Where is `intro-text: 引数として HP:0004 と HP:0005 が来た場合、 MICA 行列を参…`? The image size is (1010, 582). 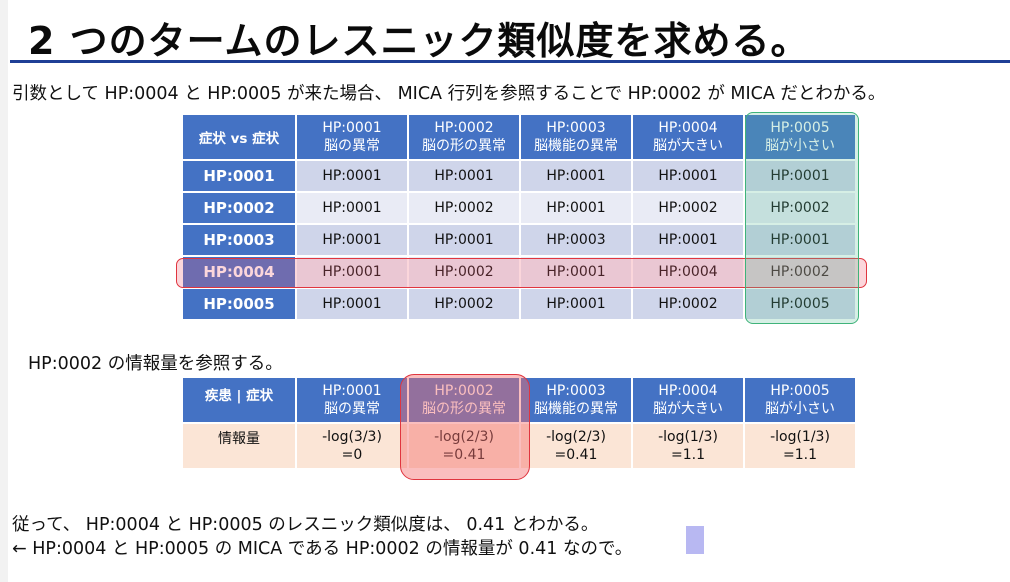
intro-text: 引数として HP:0004 と HP:0005 が来た場合、 MICA 行列を参… is located at coordinates (449, 94).